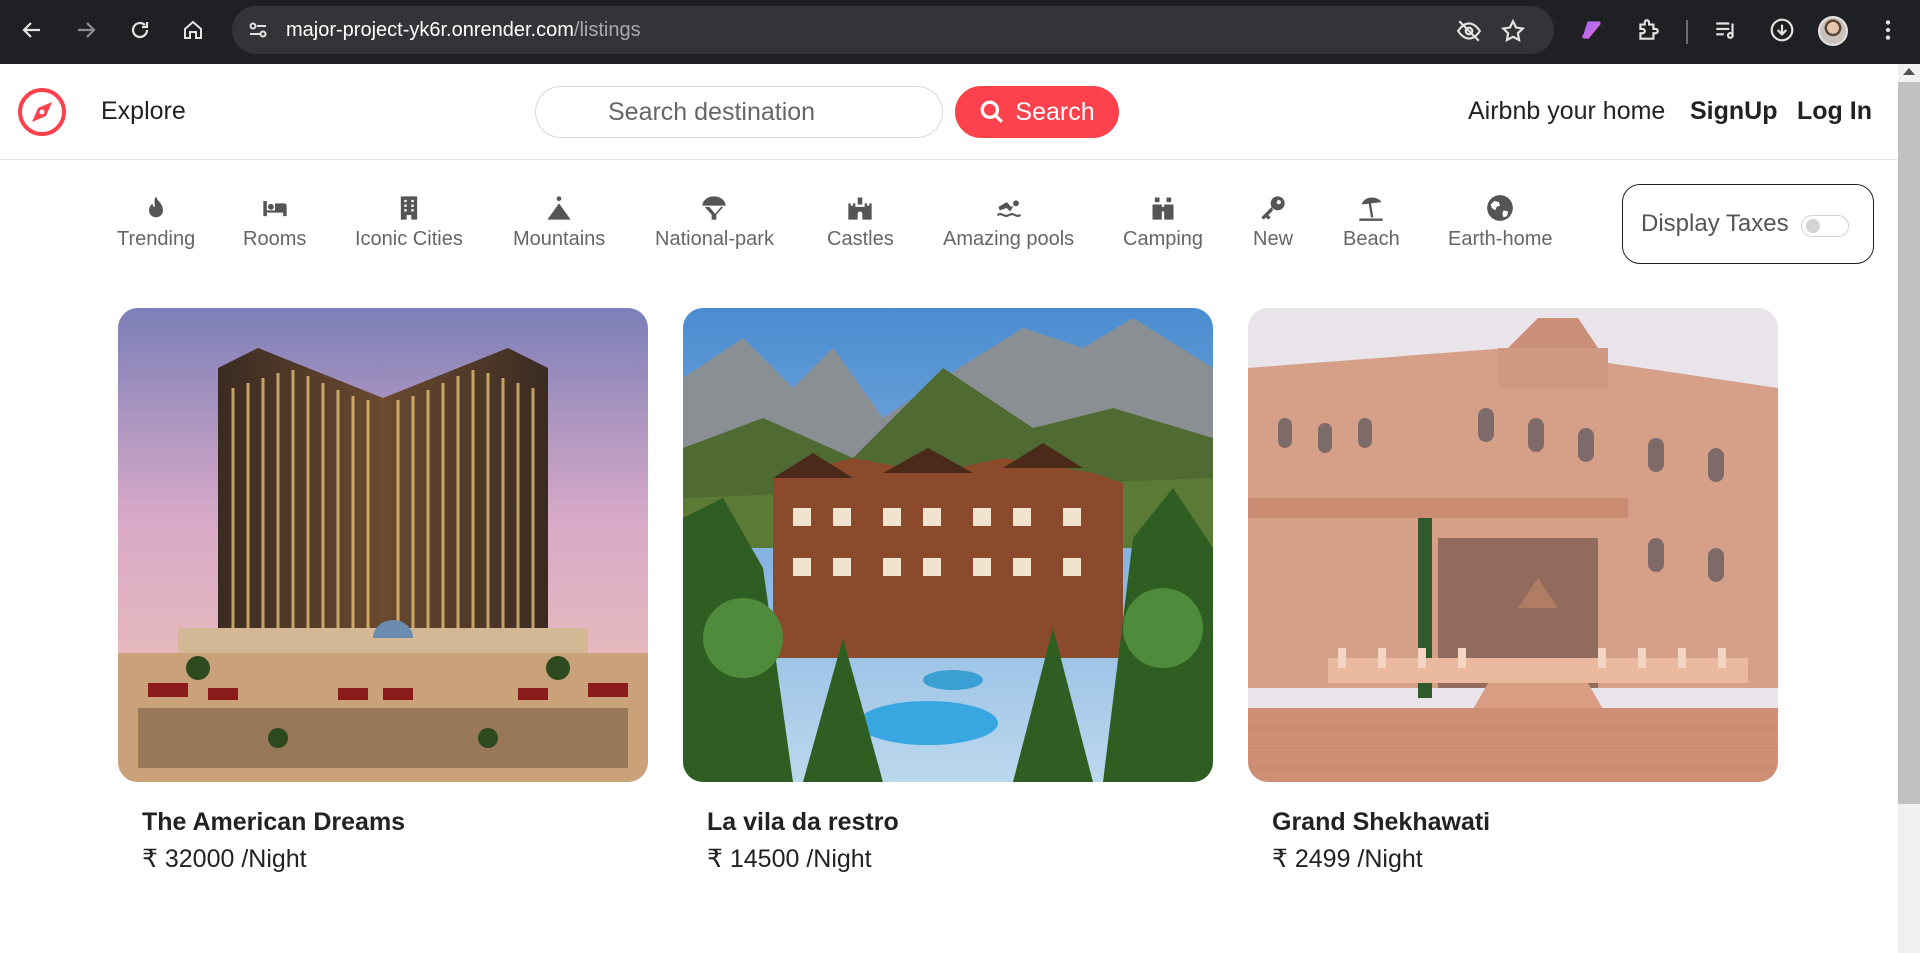 The width and height of the screenshot is (1920, 953). What do you see at coordinates (224, 859) in the screenshot?
I see `listing-price: ₹ 32000 /Night` at bounding box center [224, 859].